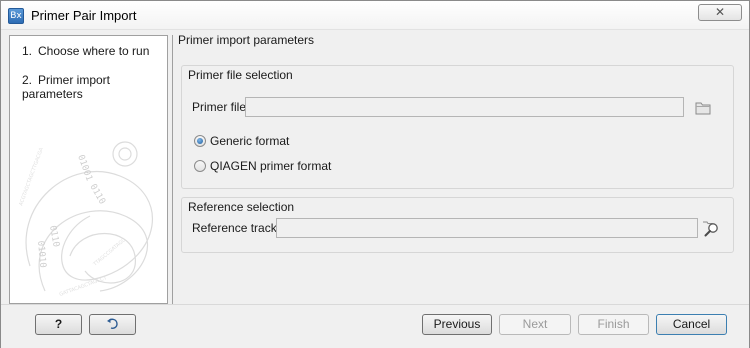 Image resolution: width=750 pixels, height=348 pixels. Describe the element at coordinates (711, 228) in the screenshot. I see `browse-search-icon` at that location.